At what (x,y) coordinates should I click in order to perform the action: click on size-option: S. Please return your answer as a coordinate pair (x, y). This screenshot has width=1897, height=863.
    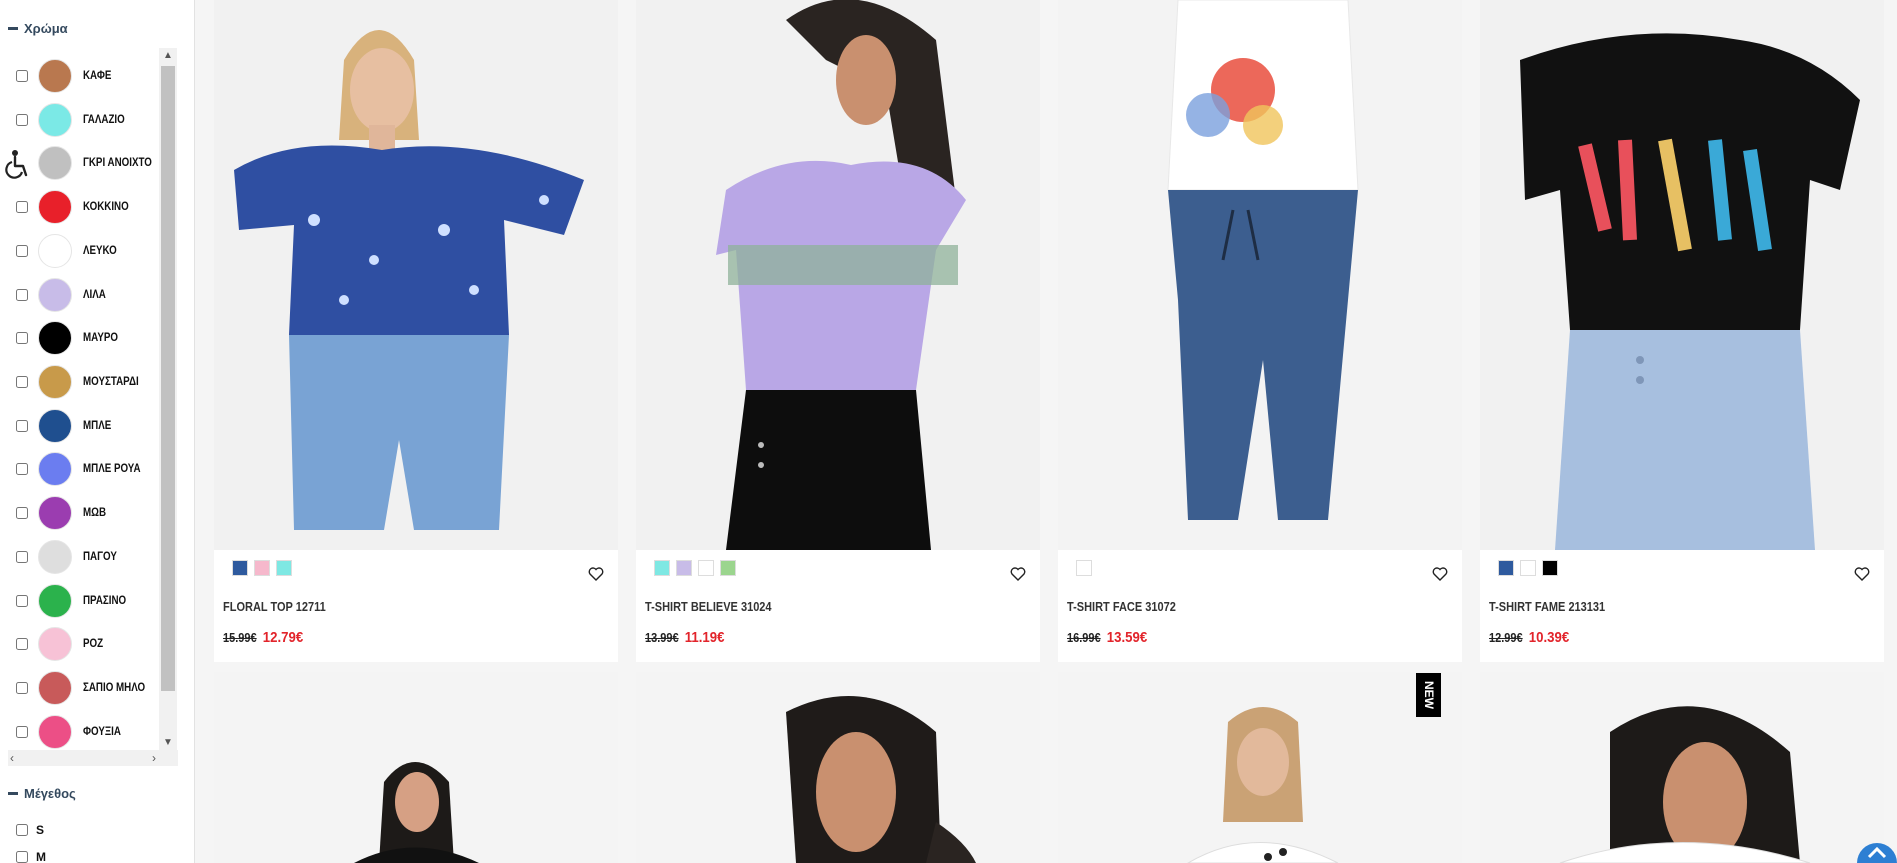
    Looking at the image, I should click on (30, 830).